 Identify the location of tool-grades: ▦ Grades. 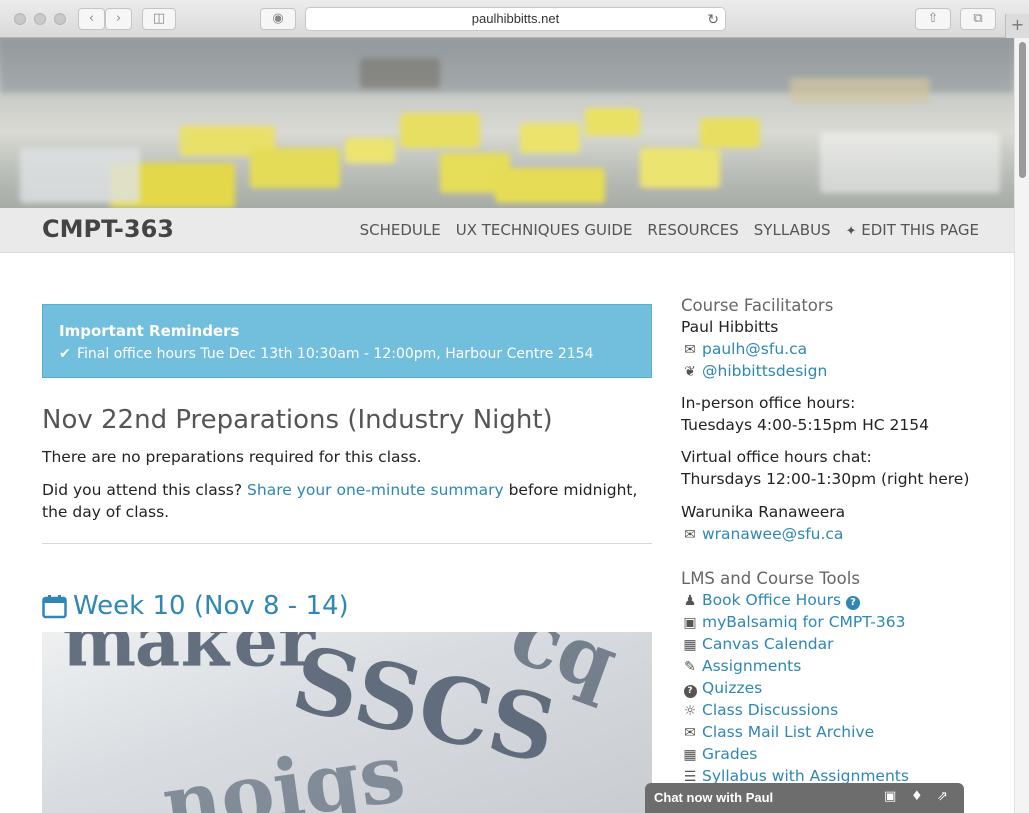
(719, 754).